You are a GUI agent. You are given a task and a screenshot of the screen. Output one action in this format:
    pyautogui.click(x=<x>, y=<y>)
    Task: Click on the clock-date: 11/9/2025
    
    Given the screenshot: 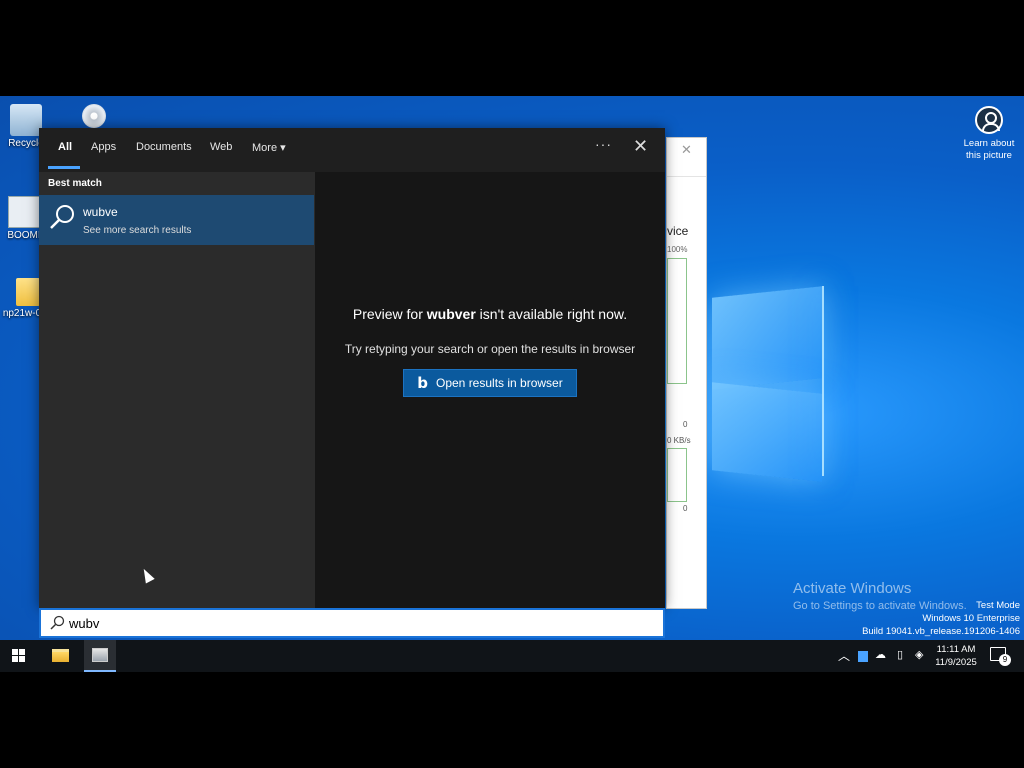 What is the action you would take?
    pyautogui.click(x=956, y=662)
    